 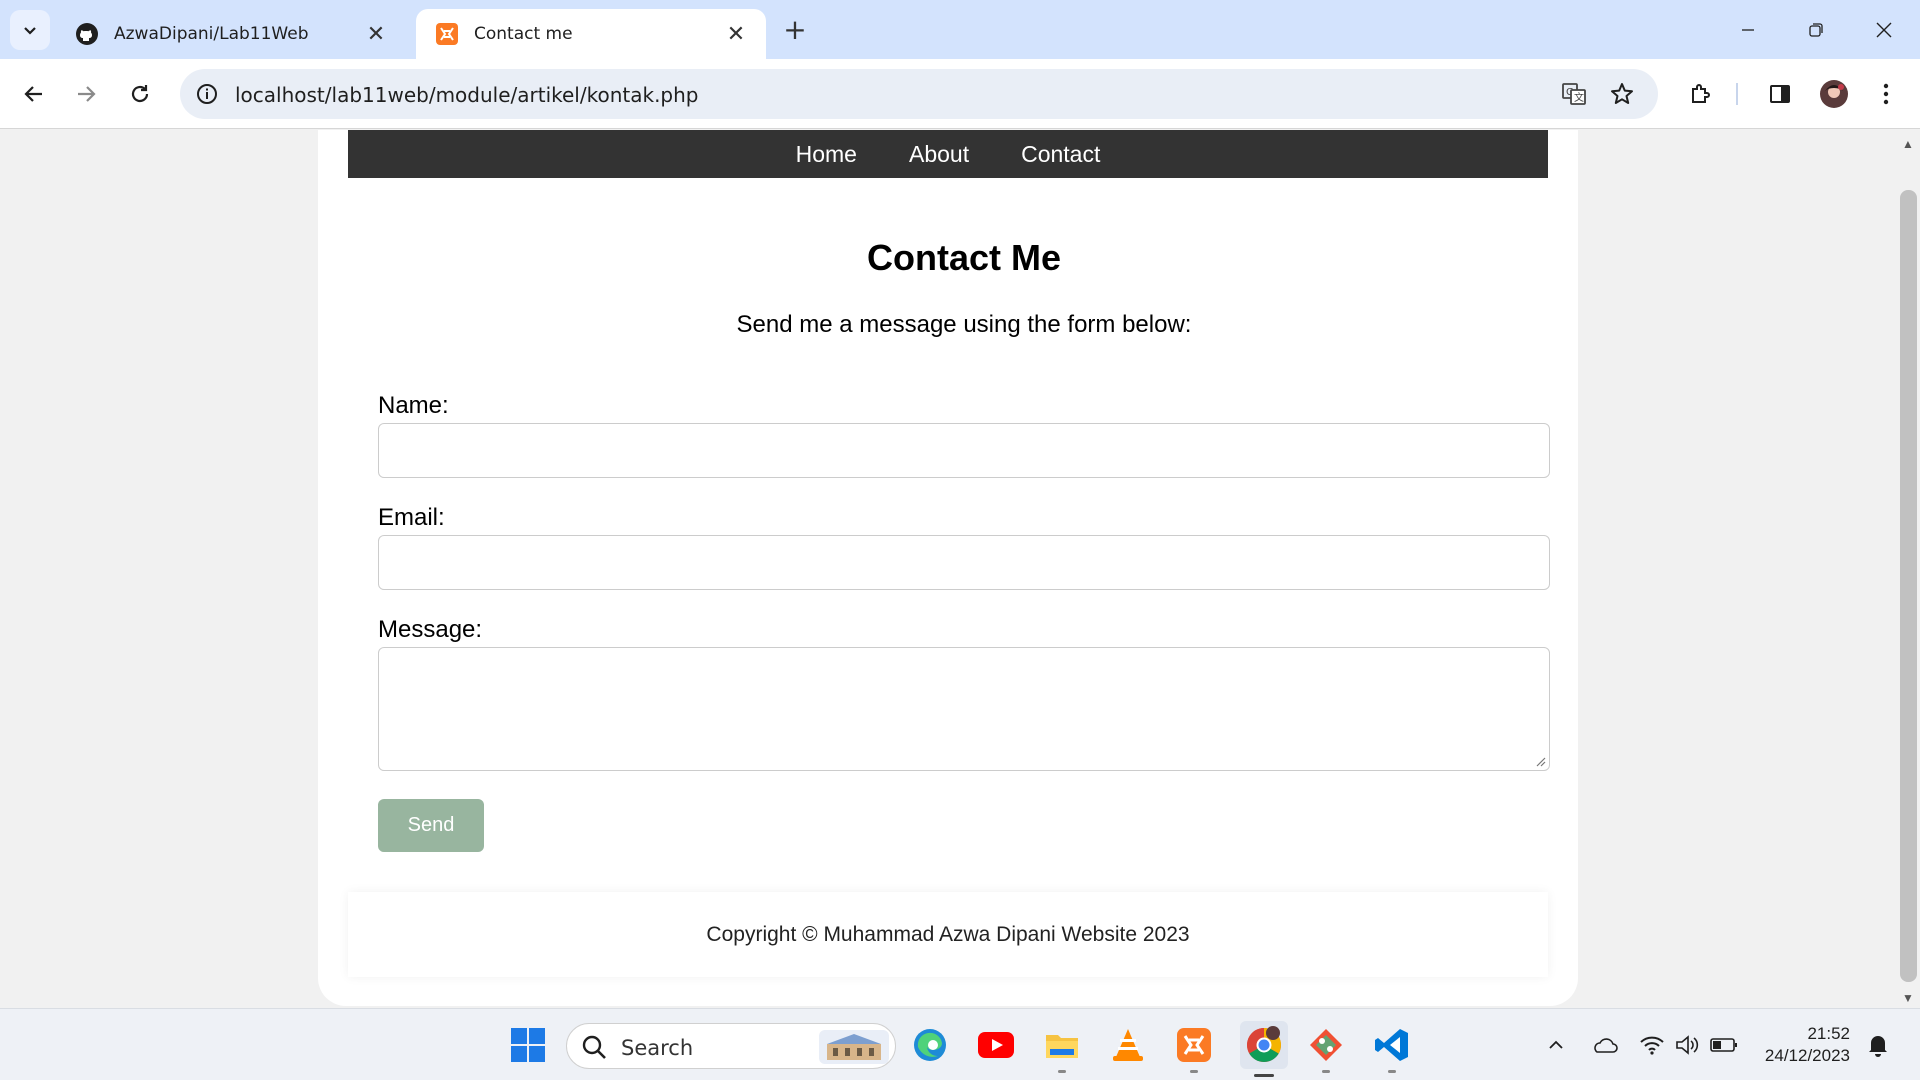 What do you see at coordinates (1392, 1049) in the screenshot?
I see `vscode-icon` at bounding box center [1392, 1049].